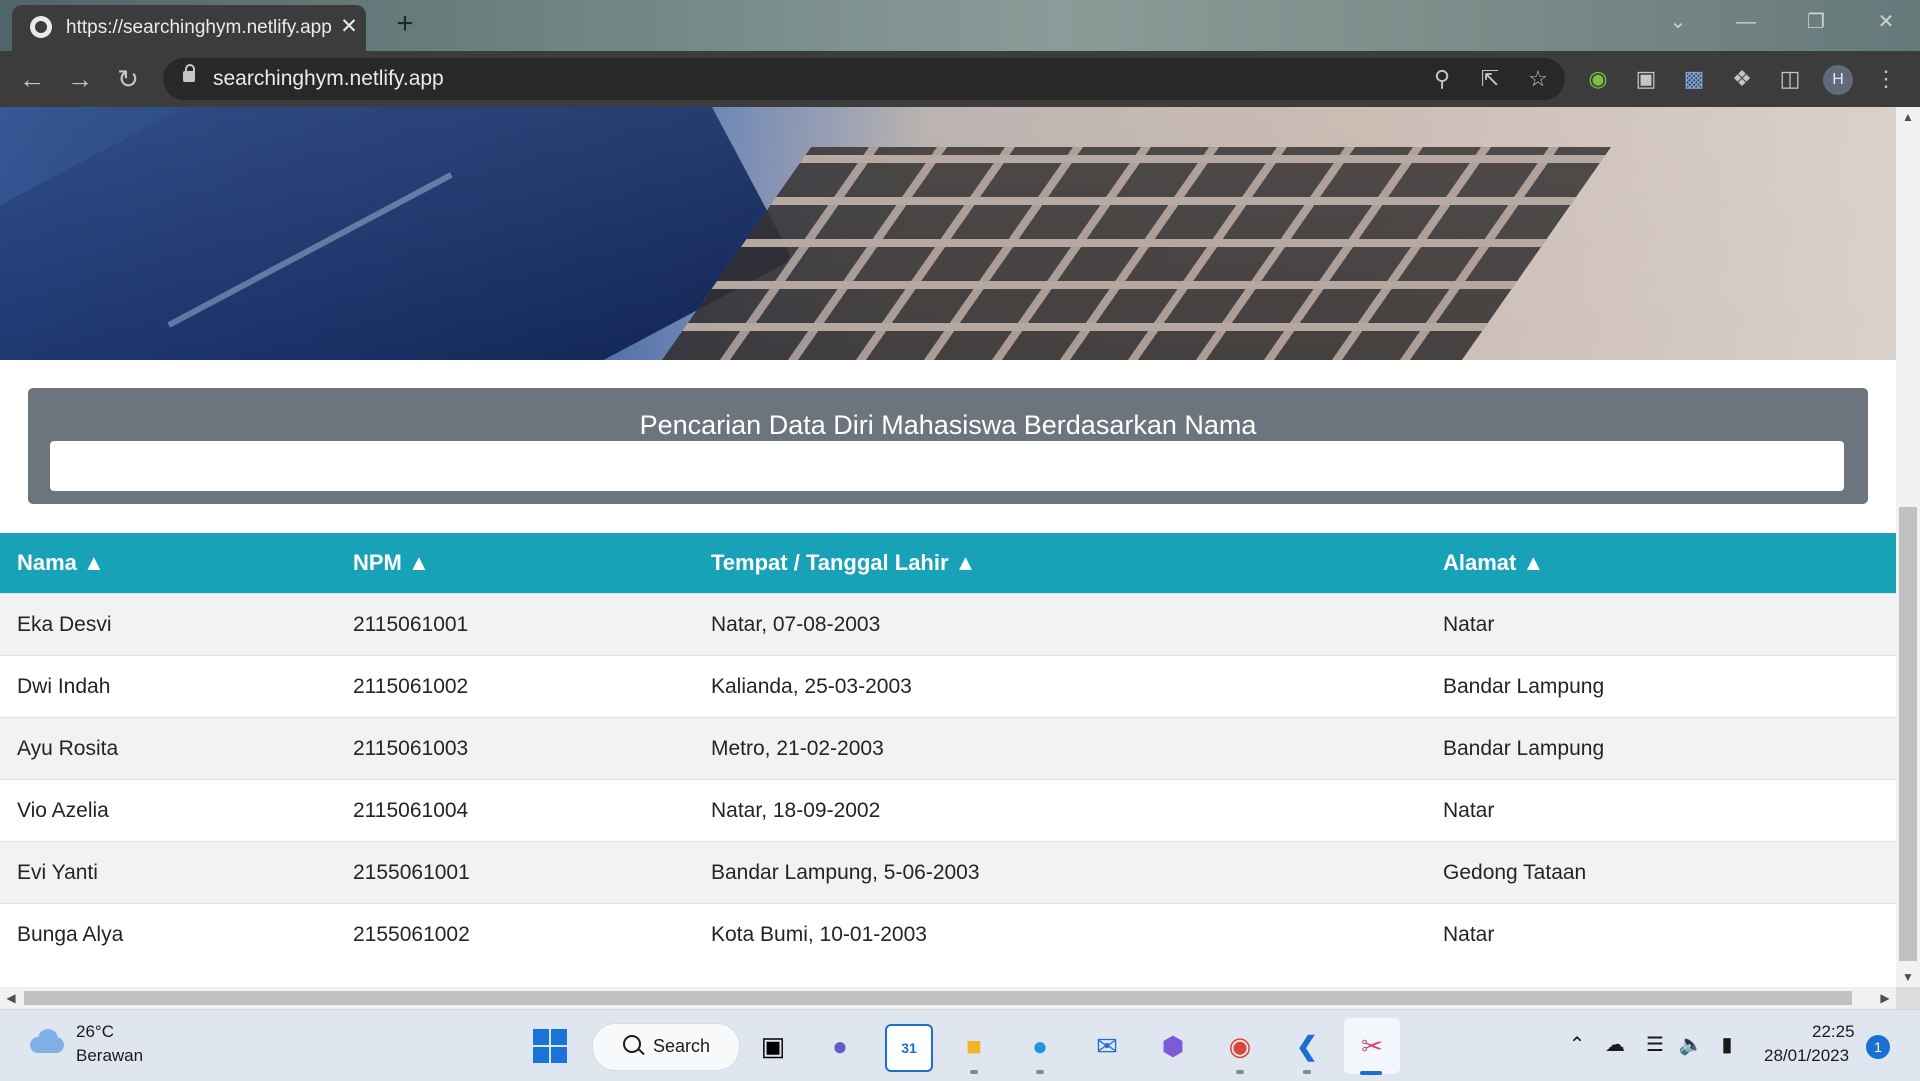 The height and width of the screenshot is (1081, 1920). Describe the element at coordinates (550, 1046) in the screenshot. I see `start-windows-icon` at that location.